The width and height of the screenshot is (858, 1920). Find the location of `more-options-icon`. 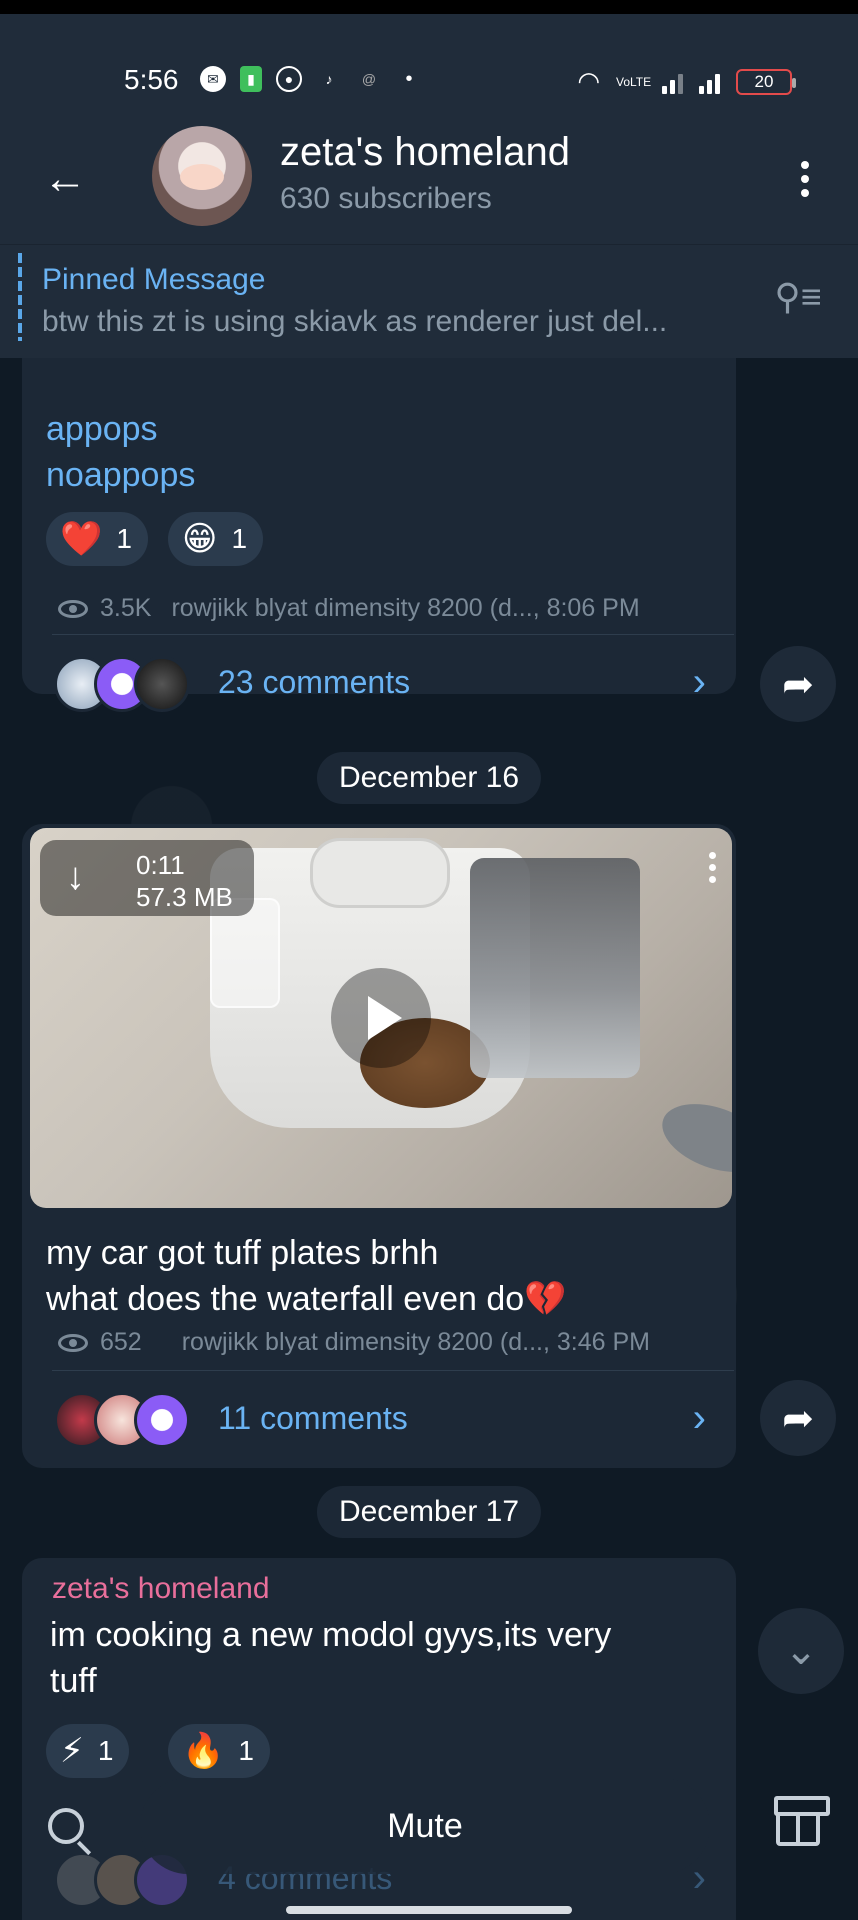

more-options-icon is located at coordinates (805, 179).